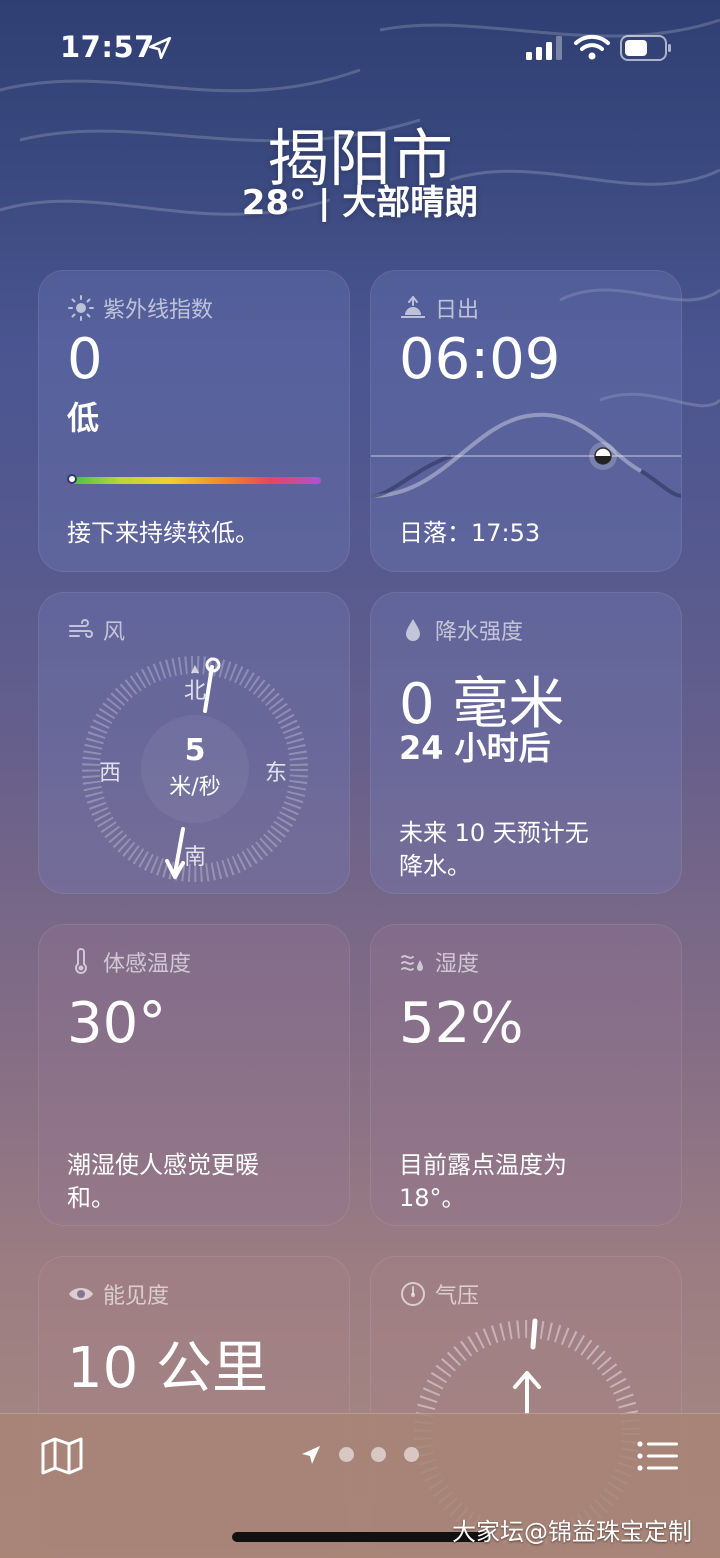  What do you see at coordinates (360, 203) in the screenshot?
I see `current-condition: 28° | 大部晴朗` at bounding box center [360, 203].